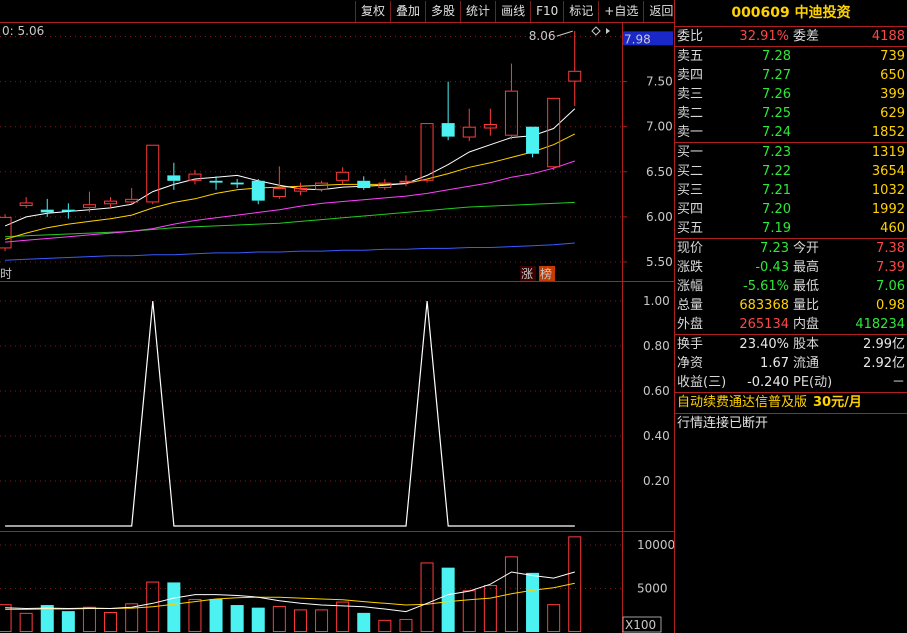  What do you see at coordinates (791, 403) in the screenshot?
I see `ad-banner: 自动续费通达信普及版 30元/月` at bounding box center [791, 403].